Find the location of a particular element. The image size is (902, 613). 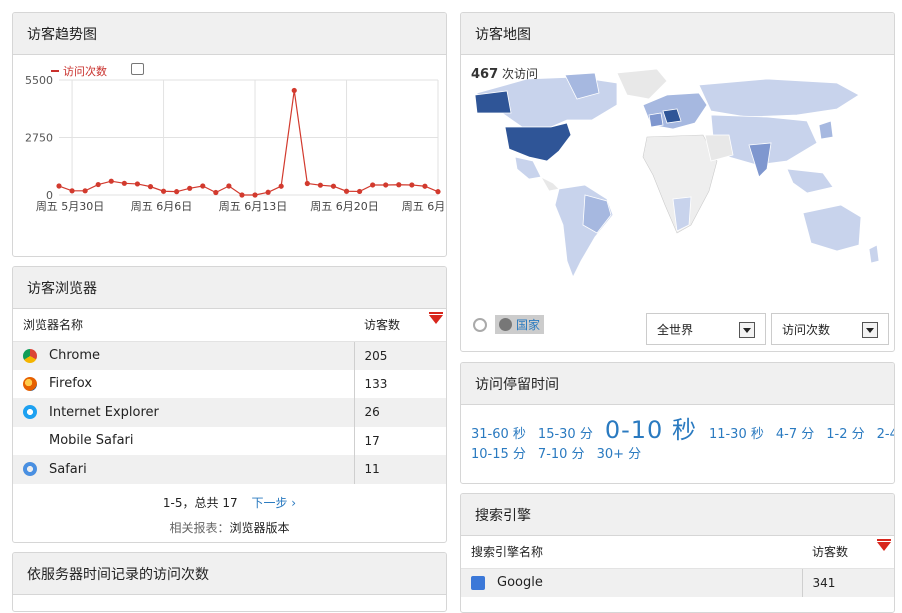

col-engine-visitors: 访客数 is located at coordinates (848, 552).